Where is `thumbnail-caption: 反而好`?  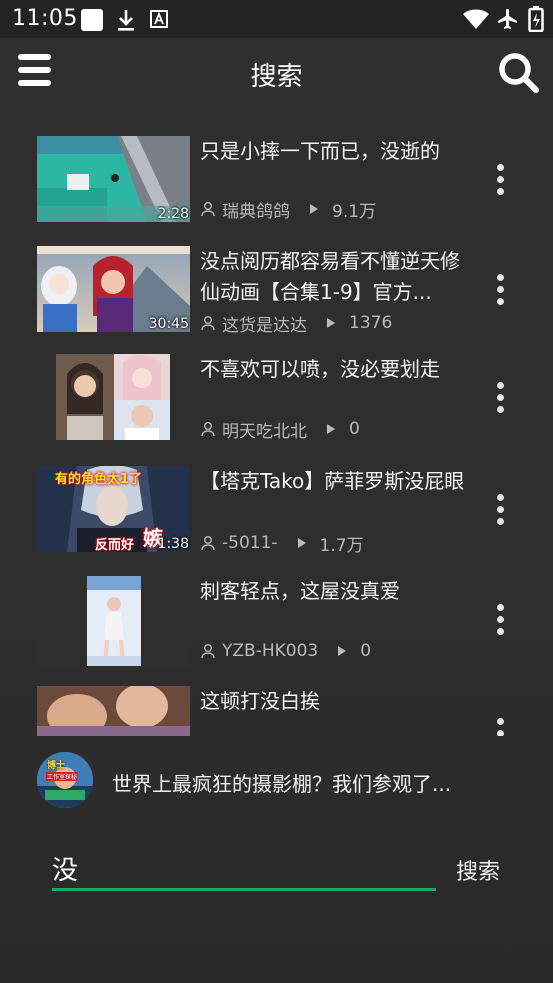
thumbnail-caption: 反而好 is located at coordinates (115, 545).